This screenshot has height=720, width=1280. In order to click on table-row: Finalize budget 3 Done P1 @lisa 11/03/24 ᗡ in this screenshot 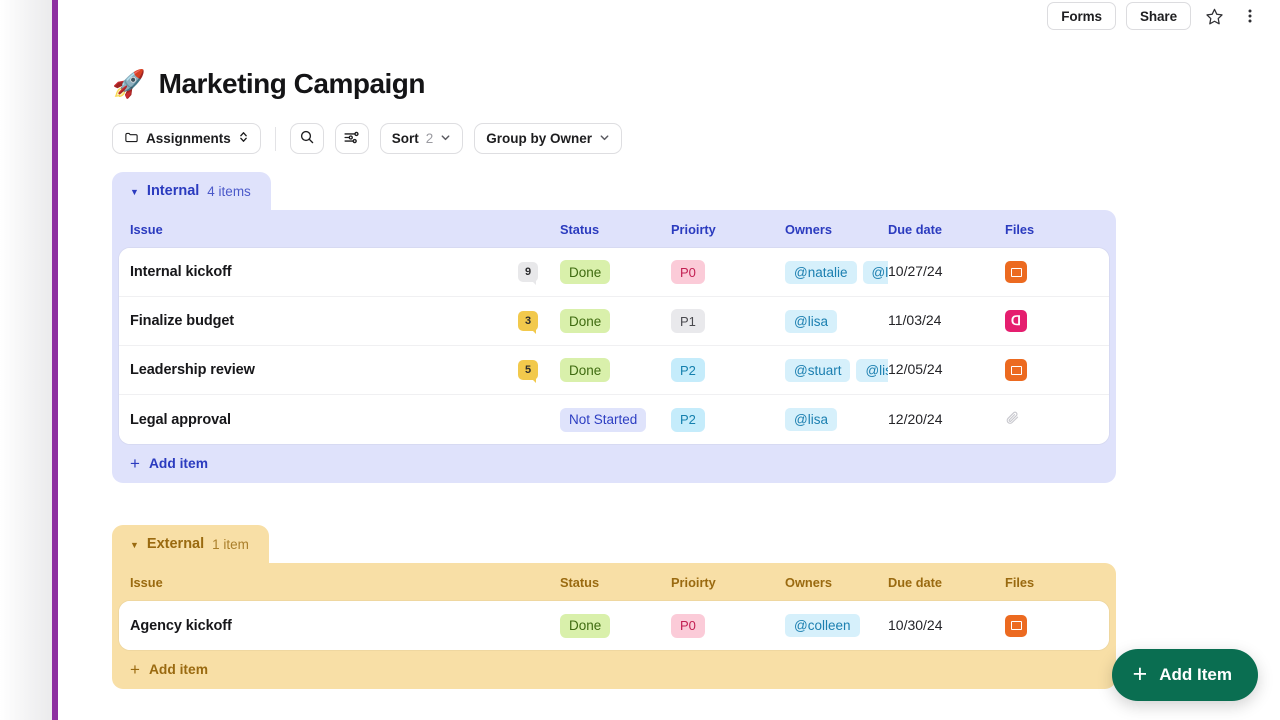, I will do `click(614, 321)`.